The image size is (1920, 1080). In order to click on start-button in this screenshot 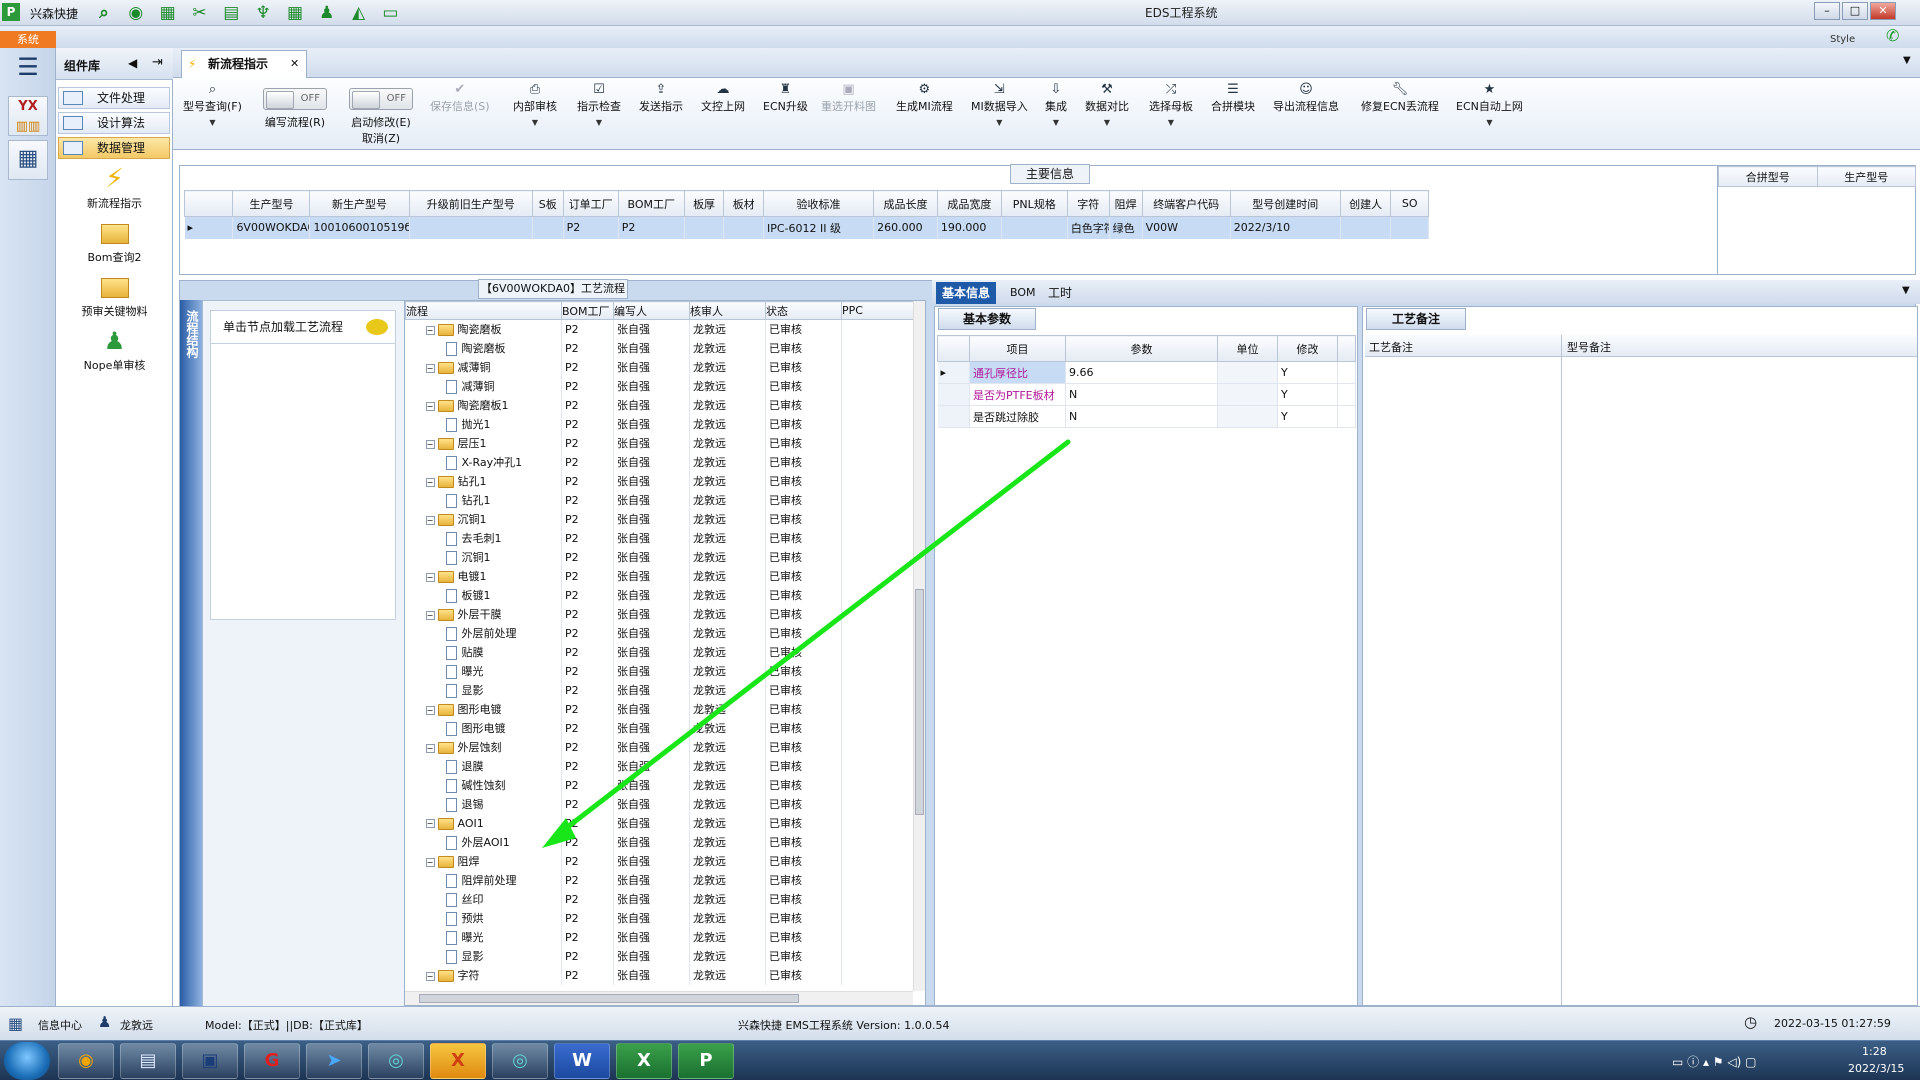, I will do `click(27, 1061)`.